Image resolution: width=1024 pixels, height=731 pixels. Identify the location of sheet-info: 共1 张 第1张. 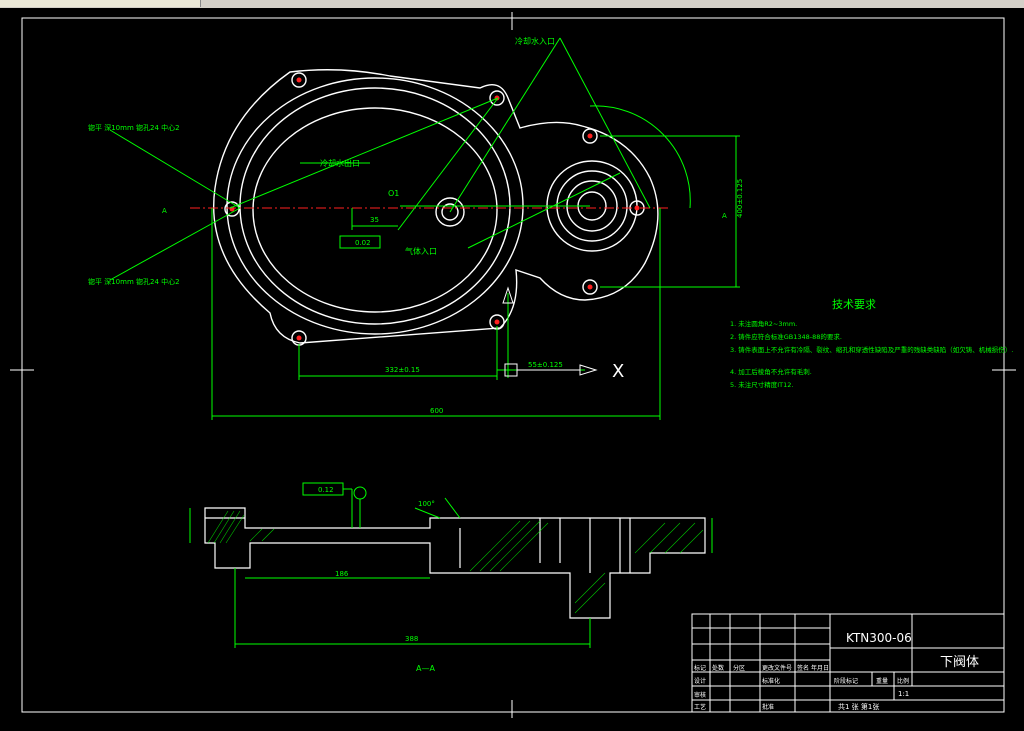
(858, 706).